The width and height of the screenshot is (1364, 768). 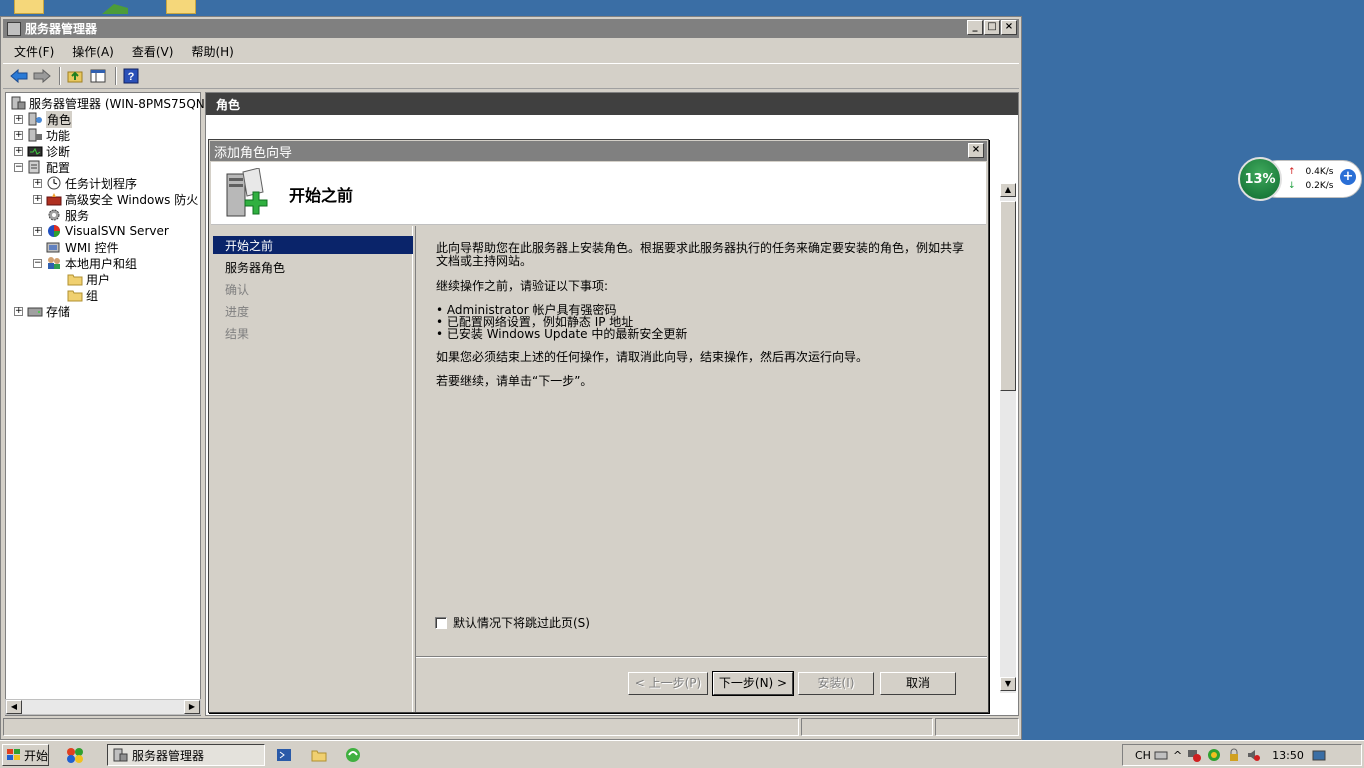 What do you see at coordinates (98, 279) in the screenshot?
I see `tree-label-users: 用户` at bounding box center [98, 279].